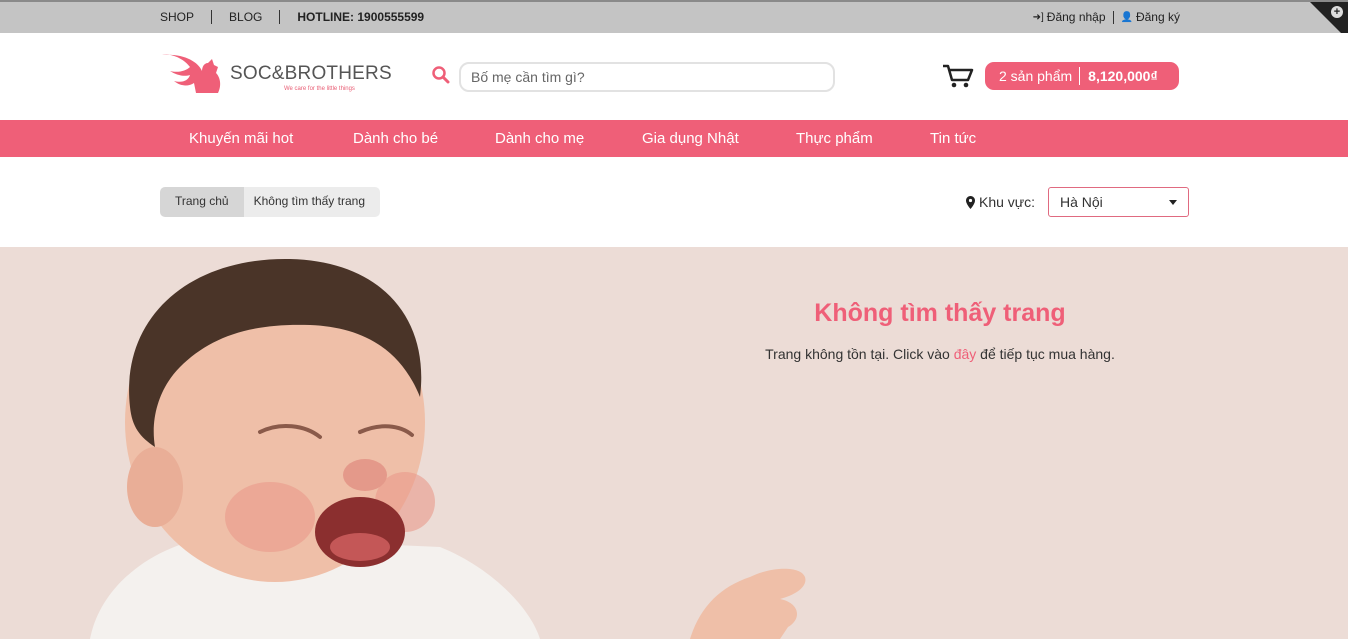 The height and width of the screenshot is (639, 1348). What do you see at coordinates (311, 202) in the screenshot?
I see `breadcrumb-current: Không tìm thấy trang` at bounding box center [311, 202].